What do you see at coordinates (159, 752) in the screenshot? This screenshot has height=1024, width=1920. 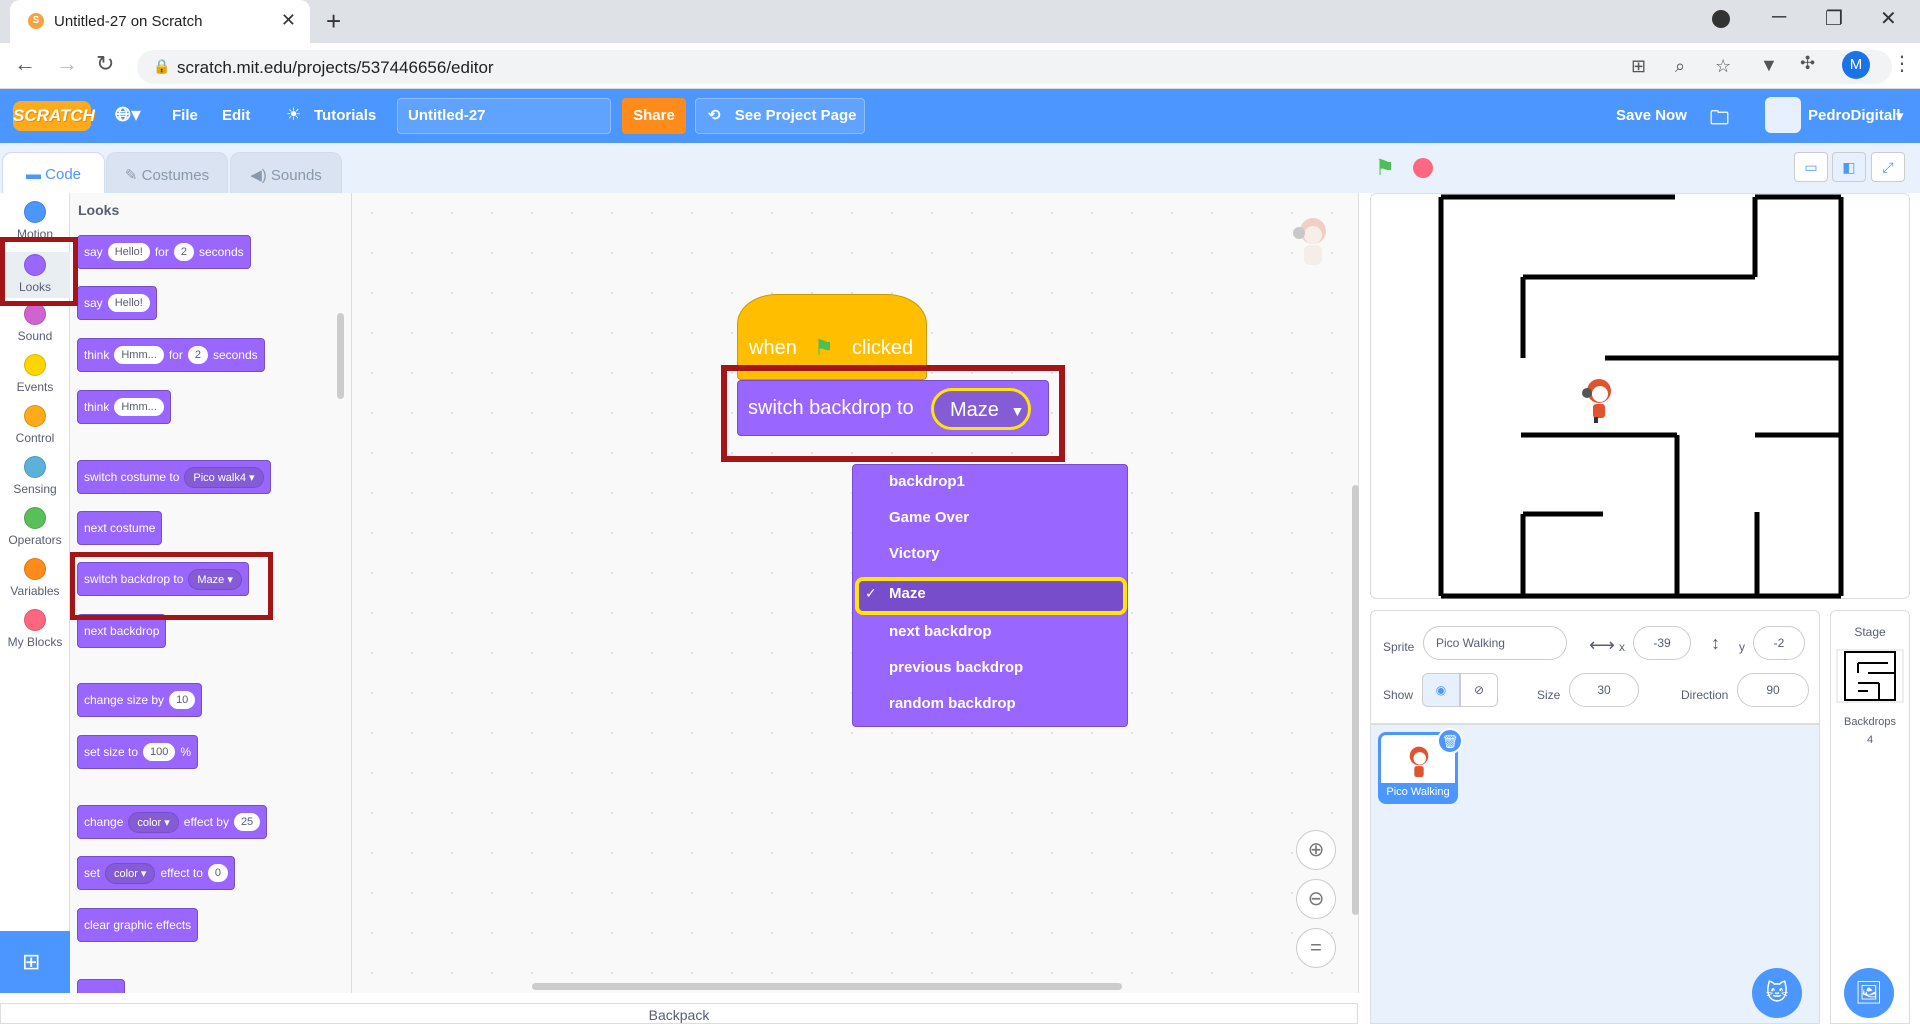 I see `block-input: 100` at bounding box center [159, 752].